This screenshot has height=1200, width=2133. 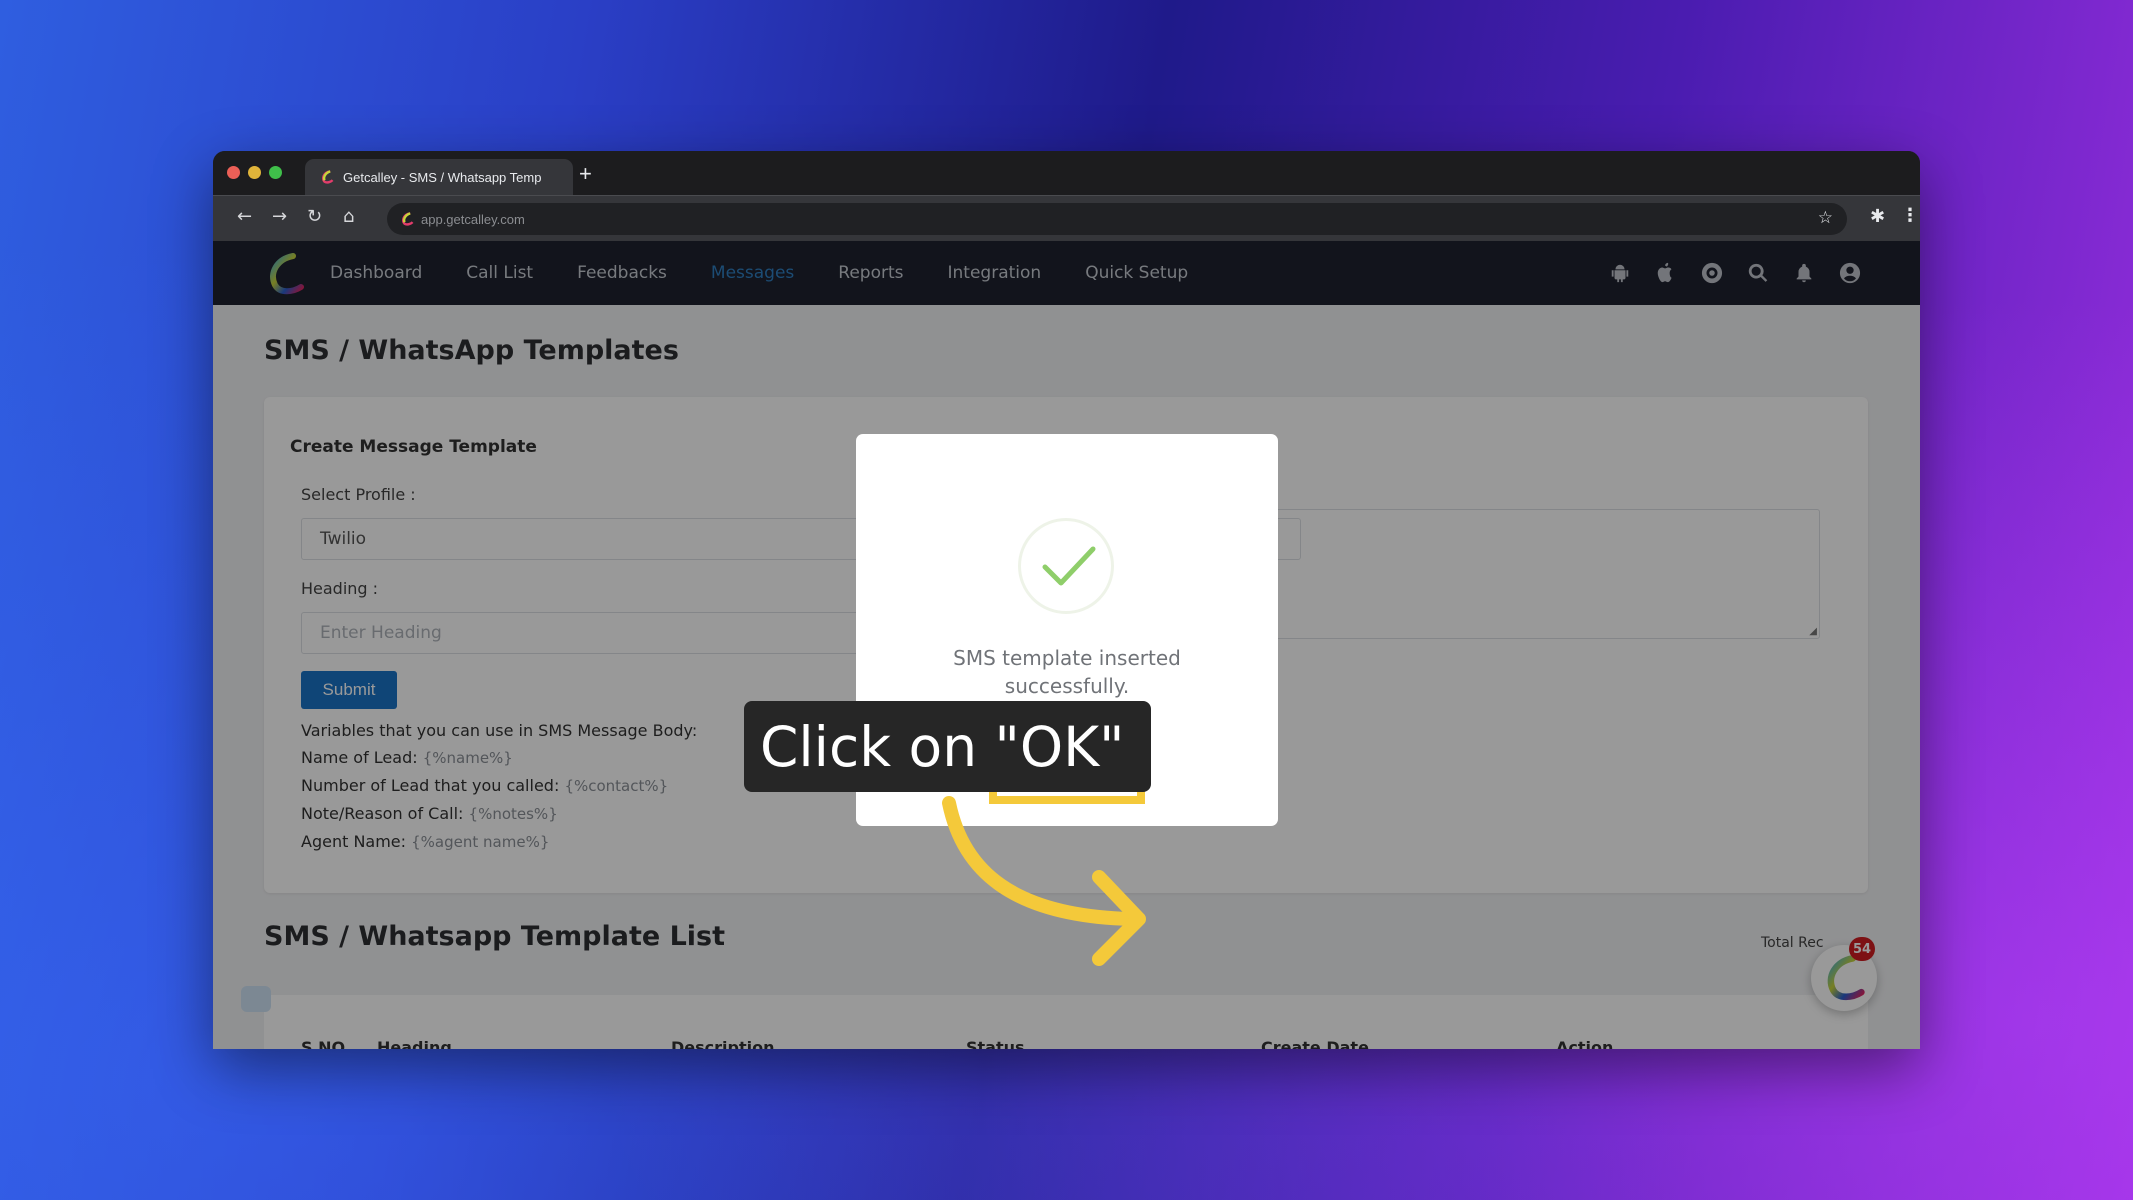 What do you see at coordinates (1825, 218) in the screenshot?
I see `bookmark-star-icon: ☆` at bounding box center [1825, 218].